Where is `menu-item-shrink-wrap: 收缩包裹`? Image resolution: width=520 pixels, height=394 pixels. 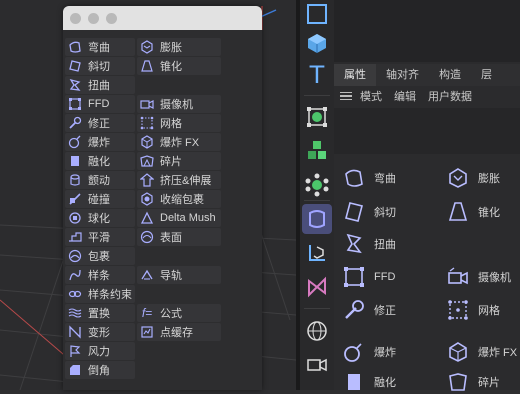
menu-item-shrink-wrap: 收缩包裹 is located at coordinates (179, 199).